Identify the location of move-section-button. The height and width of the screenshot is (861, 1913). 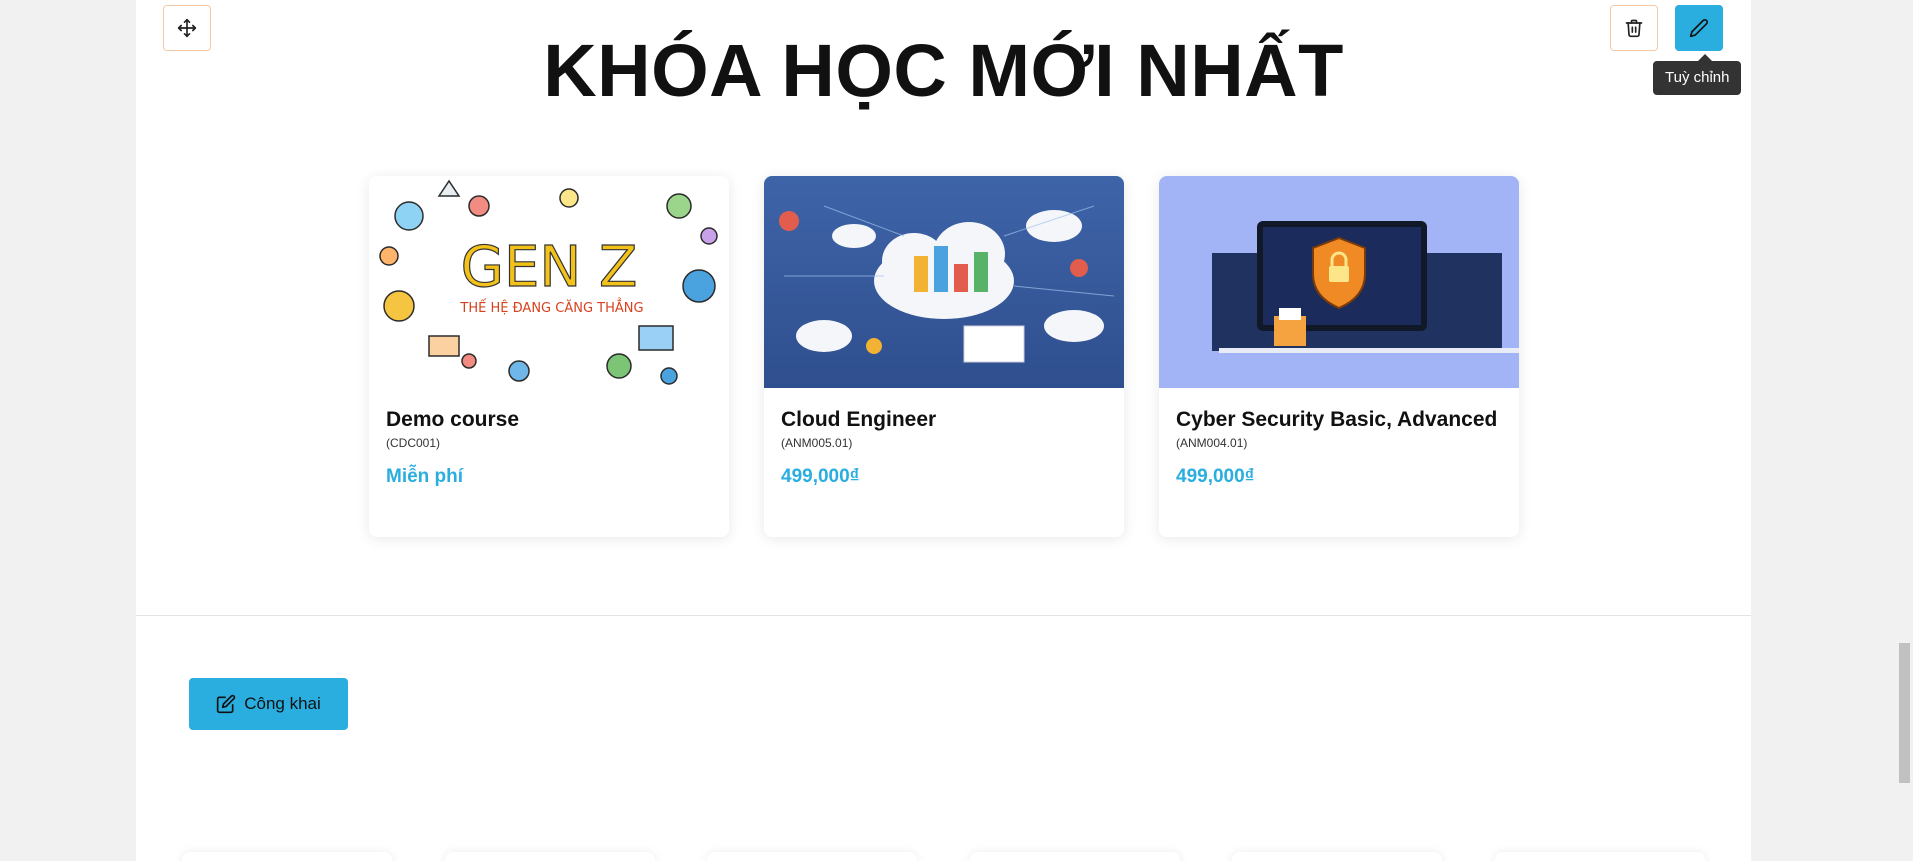
(187, 28).